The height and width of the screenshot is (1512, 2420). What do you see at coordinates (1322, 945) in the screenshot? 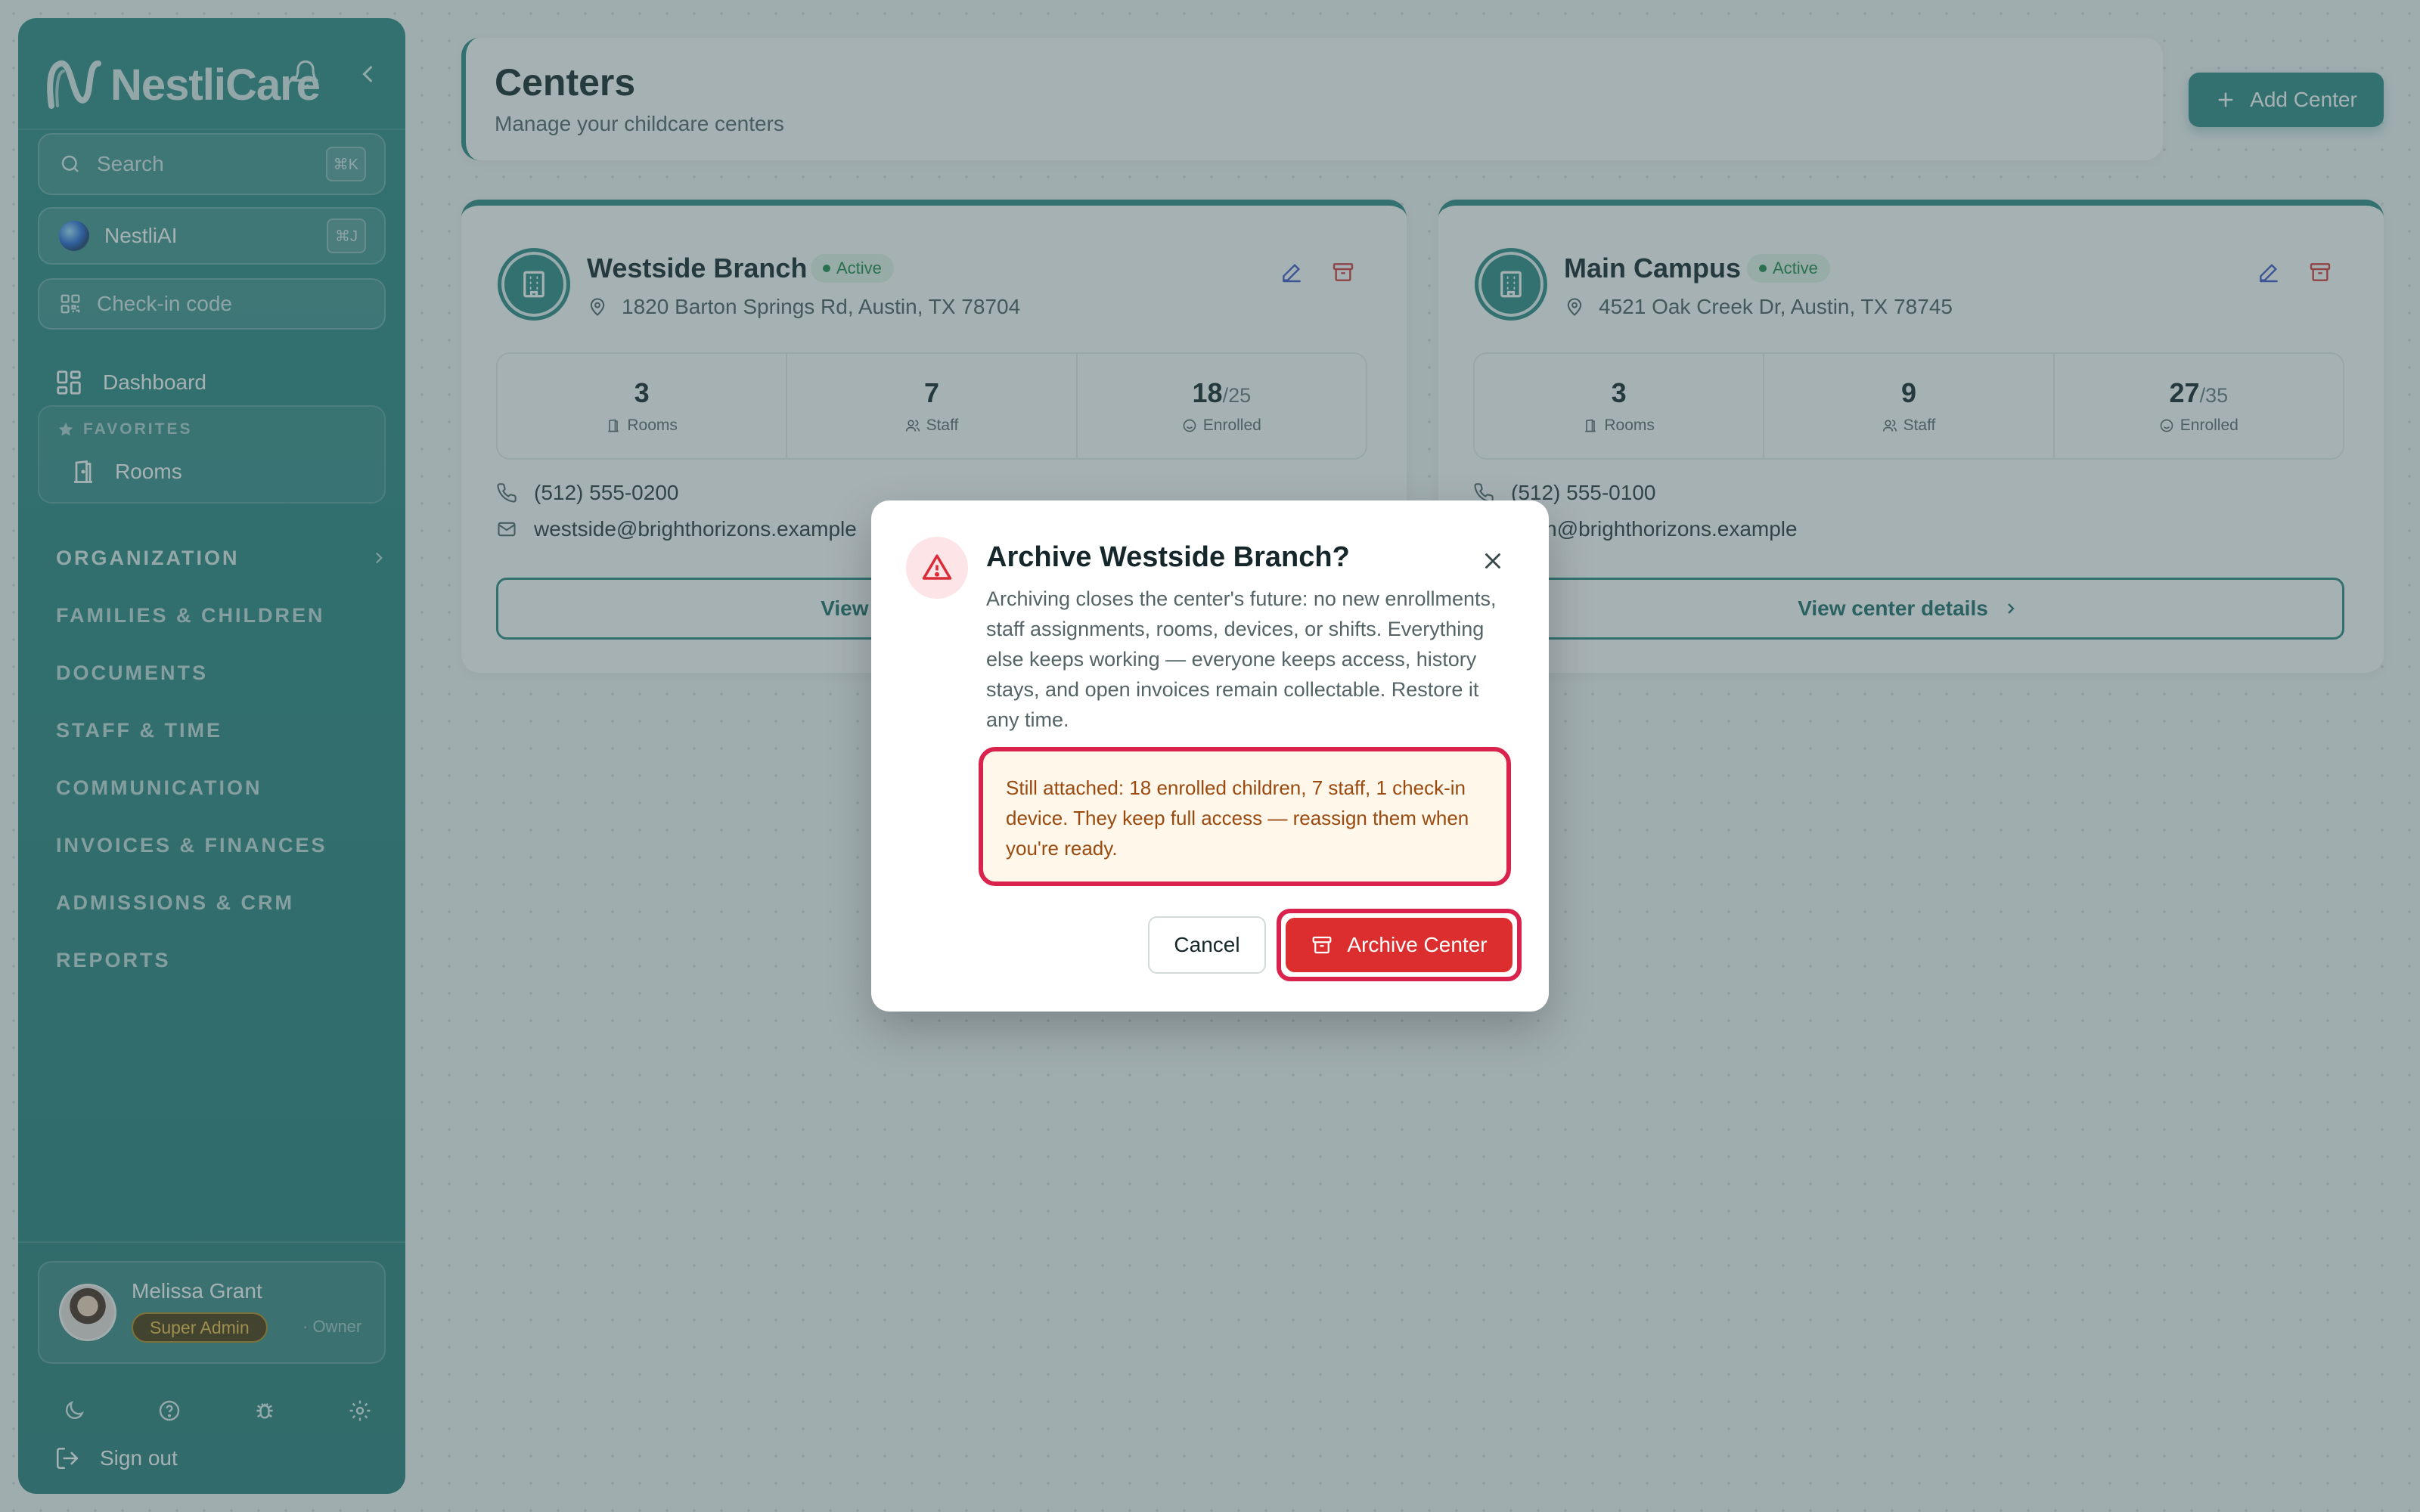
I see `archive-icon` at bounding box center [1322, 945].